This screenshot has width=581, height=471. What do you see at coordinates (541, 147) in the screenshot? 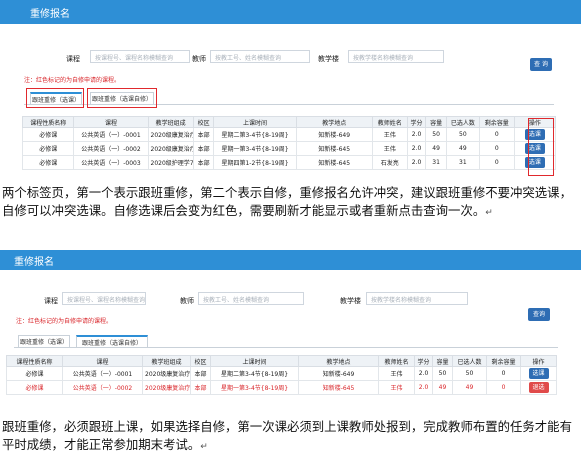
I see `highlight-action-column` at bounding box center [541, 147].